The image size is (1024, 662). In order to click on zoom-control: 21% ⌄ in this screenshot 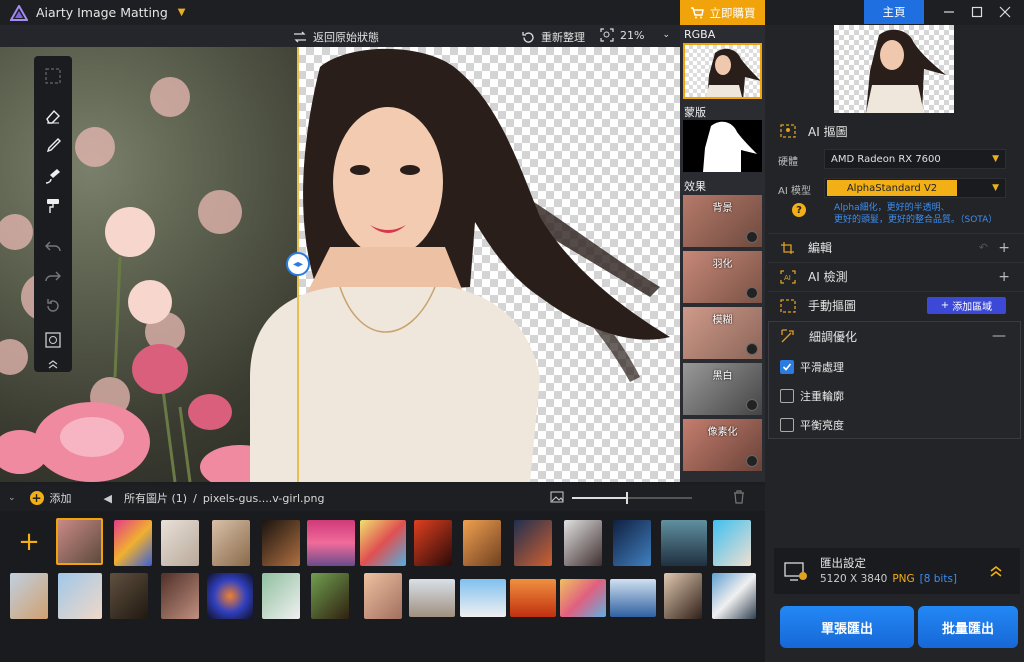, I will do `click(635, 35)`.